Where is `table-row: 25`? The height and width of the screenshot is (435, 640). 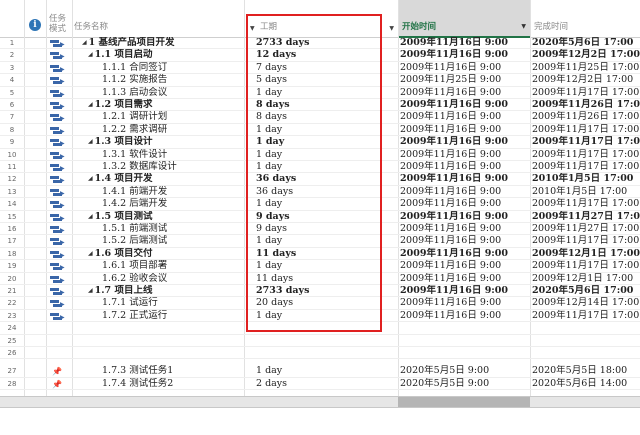 table-row: 25 is located at coordinates (320, 341).